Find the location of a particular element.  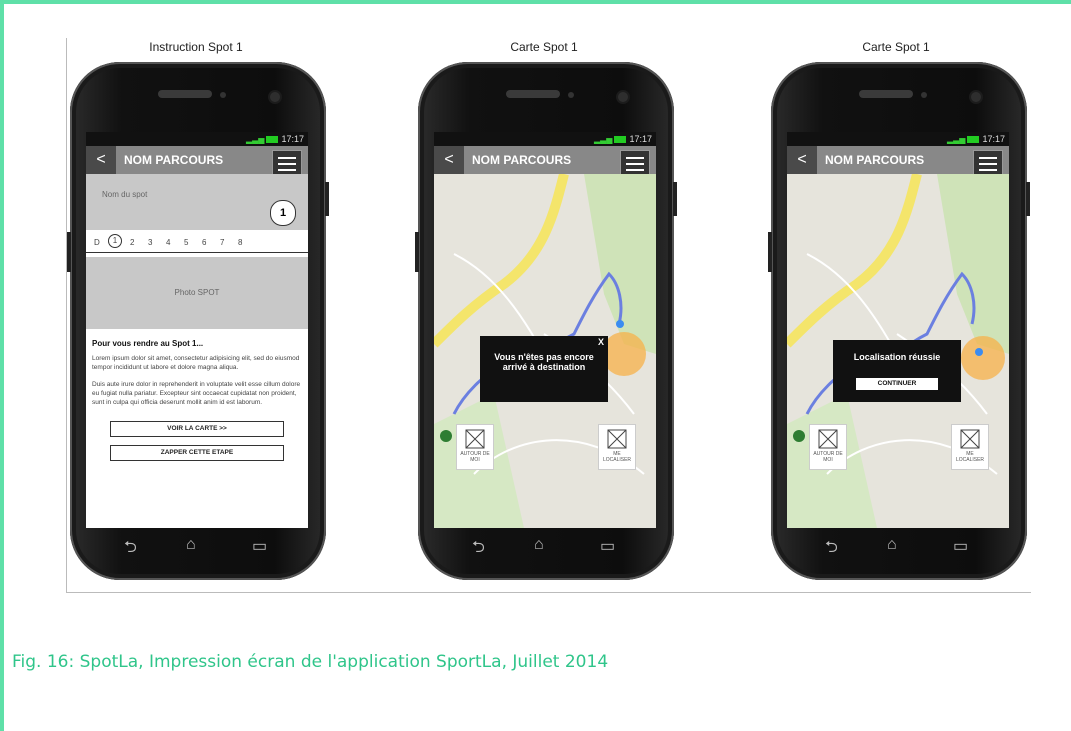

view-map-button: VOIR LA CARTE >> is located at coordinates (197, 429).